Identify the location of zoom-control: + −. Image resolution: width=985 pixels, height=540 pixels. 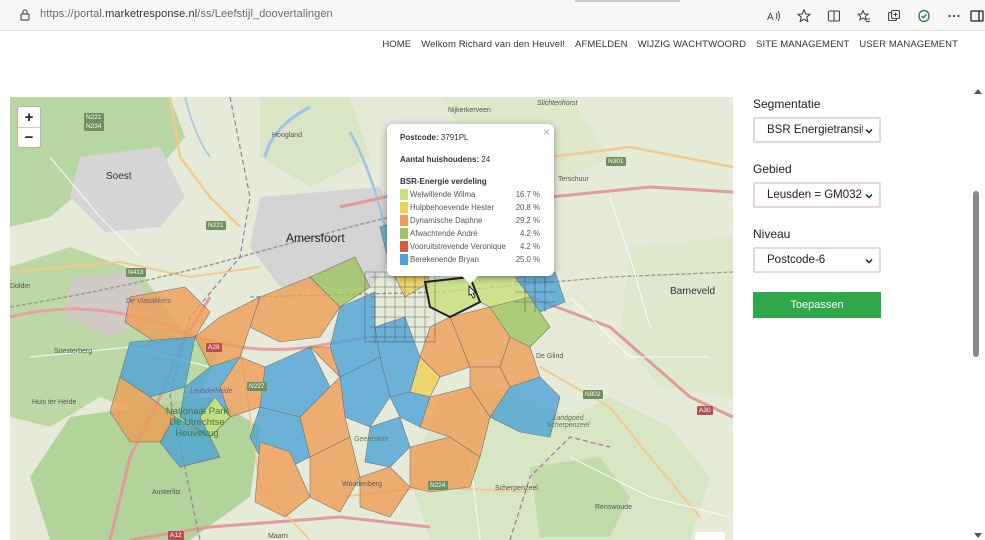
(29, 127).